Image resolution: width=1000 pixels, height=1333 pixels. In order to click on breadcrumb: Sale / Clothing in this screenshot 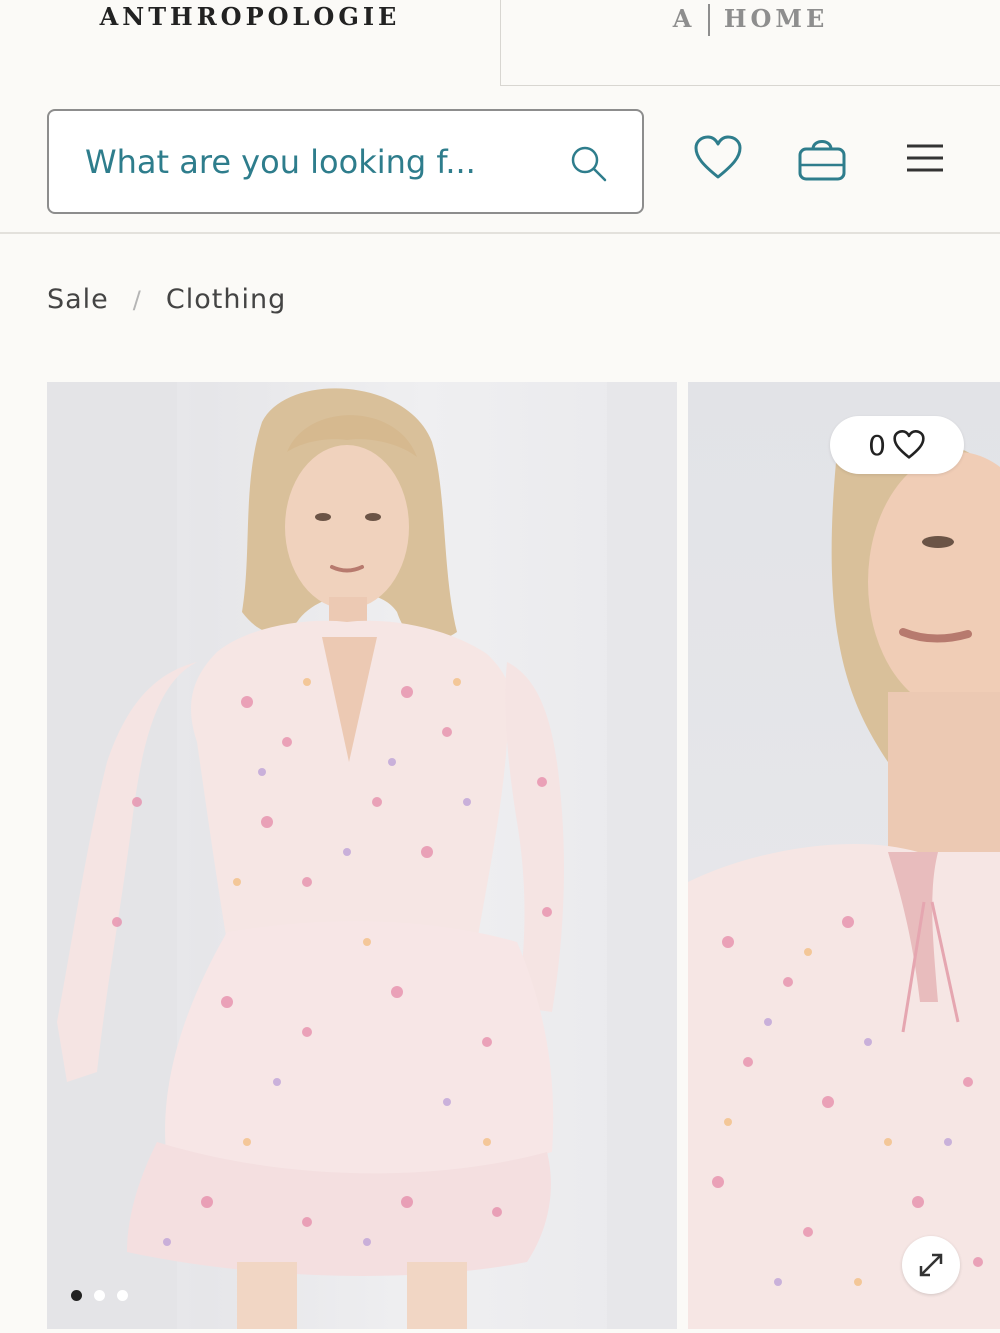, I will do `click(166, 299)`.